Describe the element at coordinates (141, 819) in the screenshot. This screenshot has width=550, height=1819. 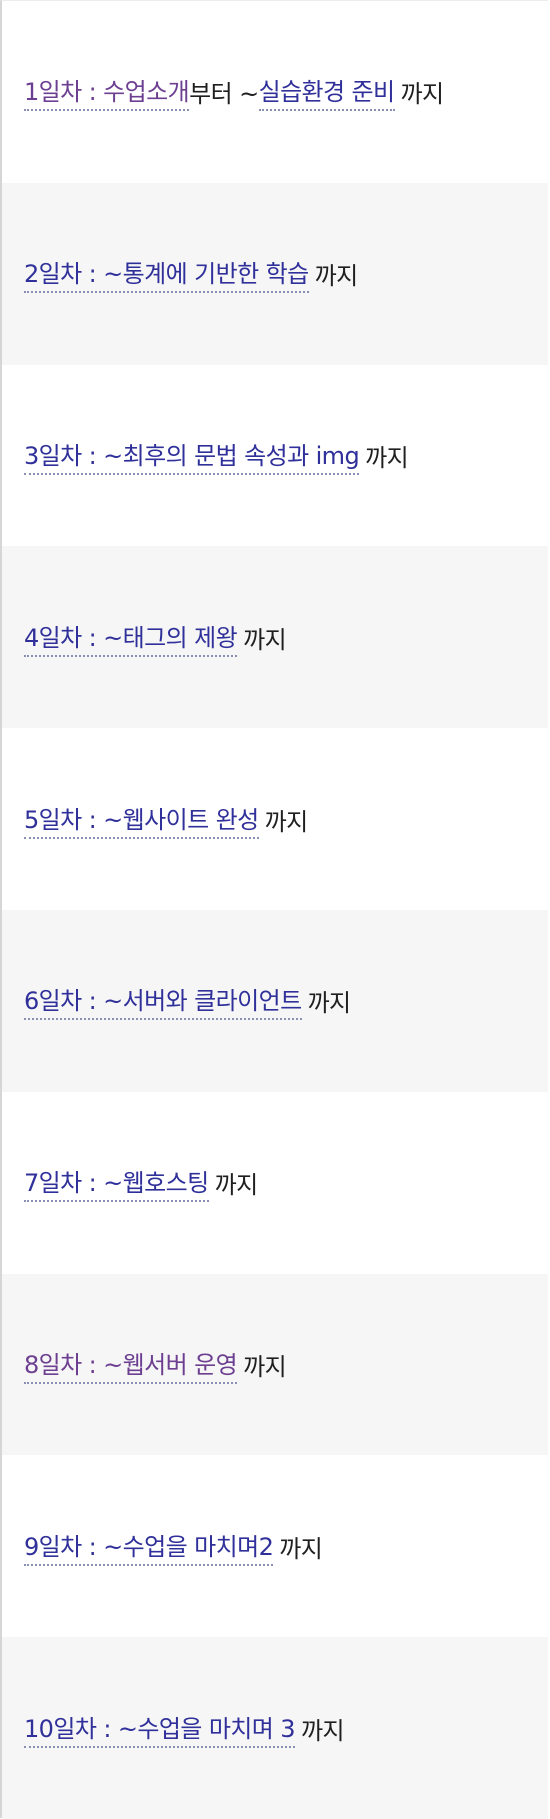
I see `day-5-link: 5일차 : ~웹사이트 완성` at that location.